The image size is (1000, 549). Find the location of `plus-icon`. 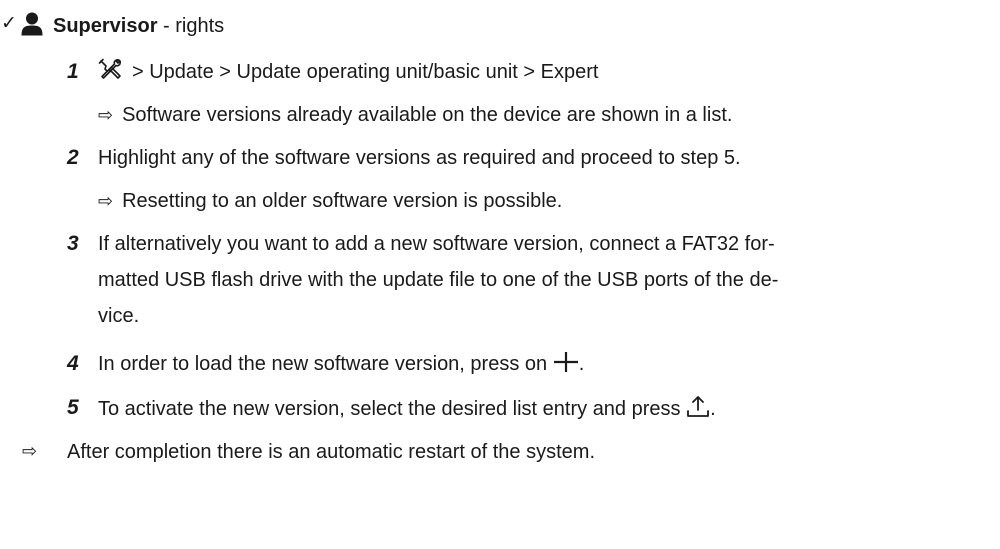

plus-icon is located at coordinates (565, 362).